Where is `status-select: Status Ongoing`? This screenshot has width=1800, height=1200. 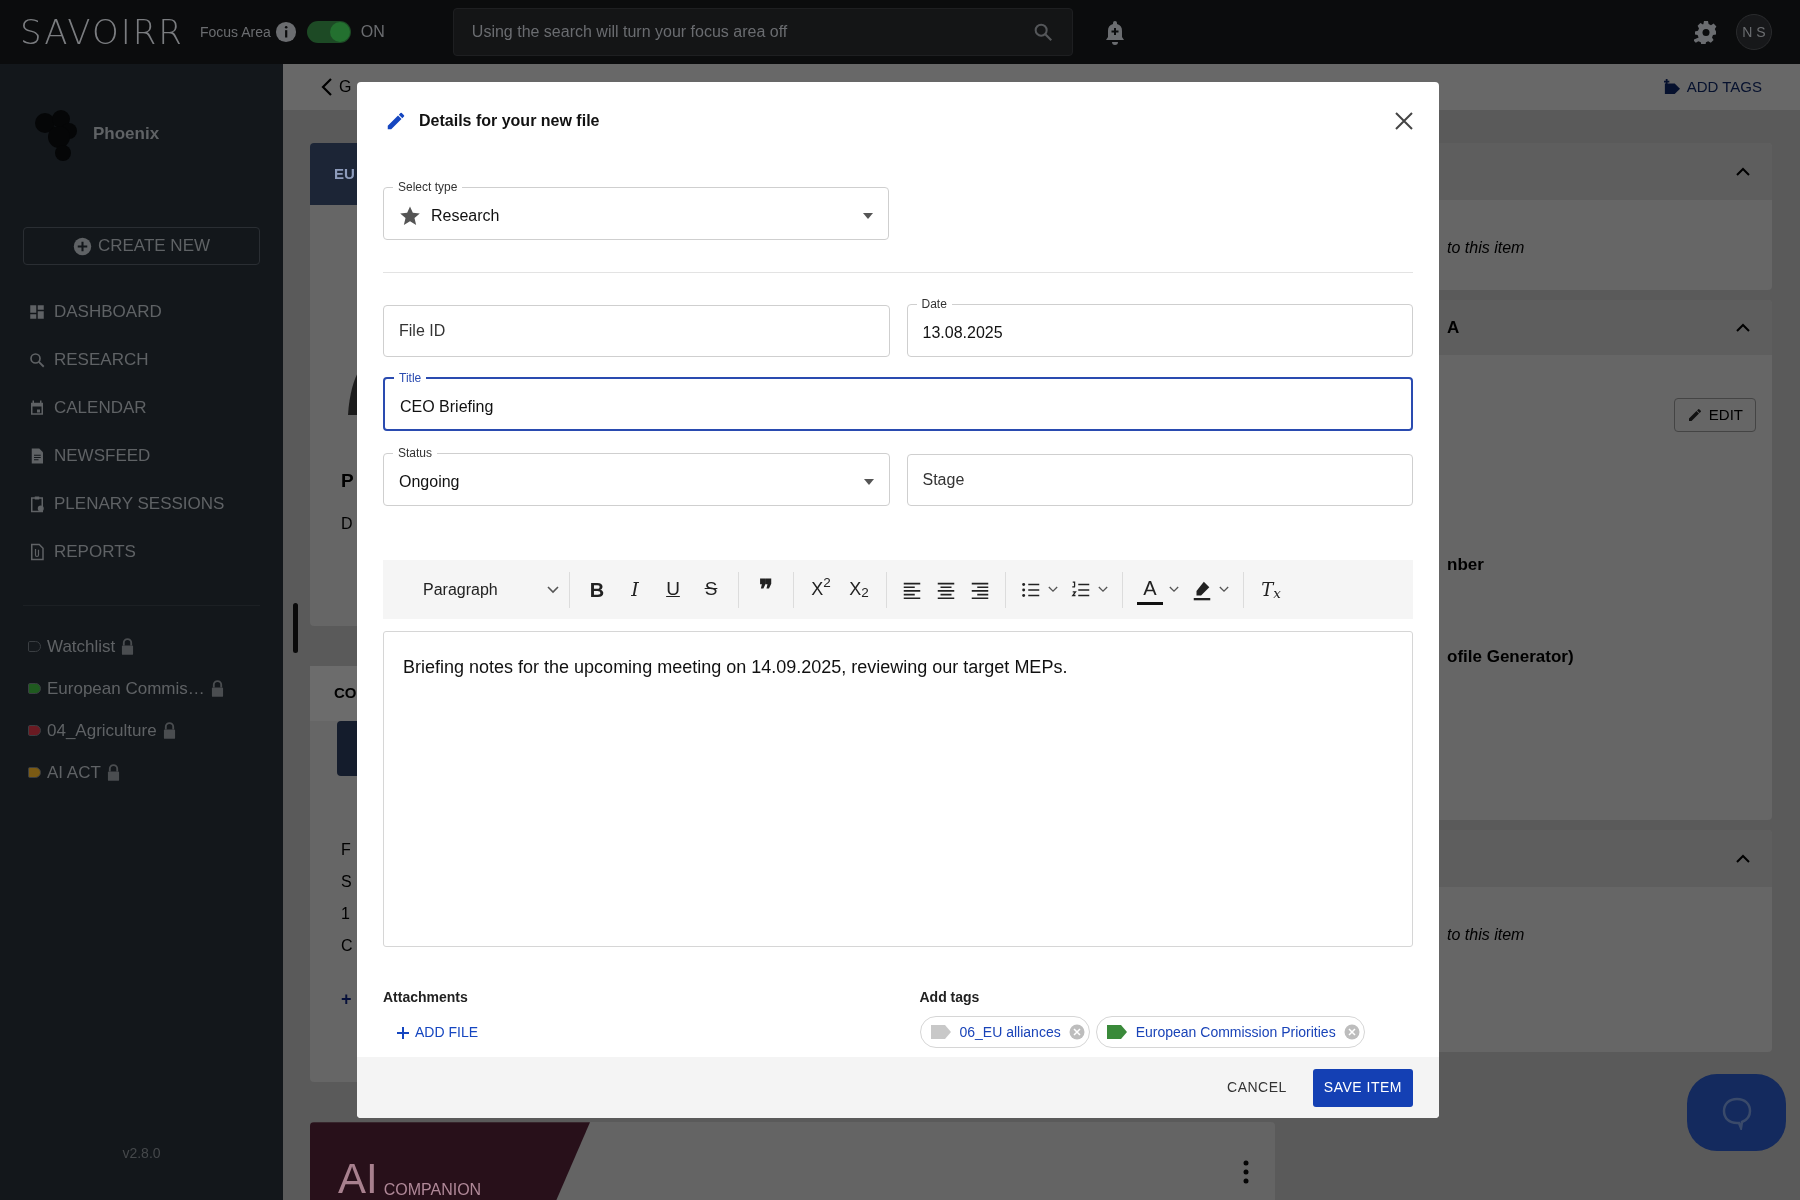 status-select: Status Ongoing is located at coordinates (636, 475).